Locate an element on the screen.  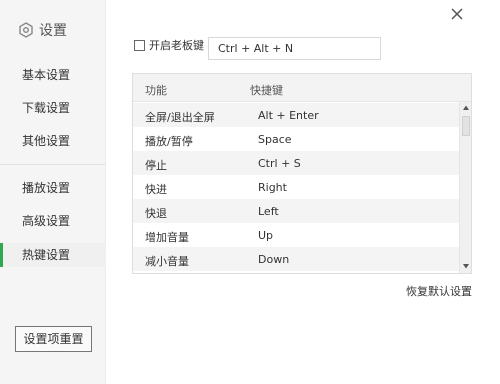
boss-key-checkbox is located at coordinates (139, 45).